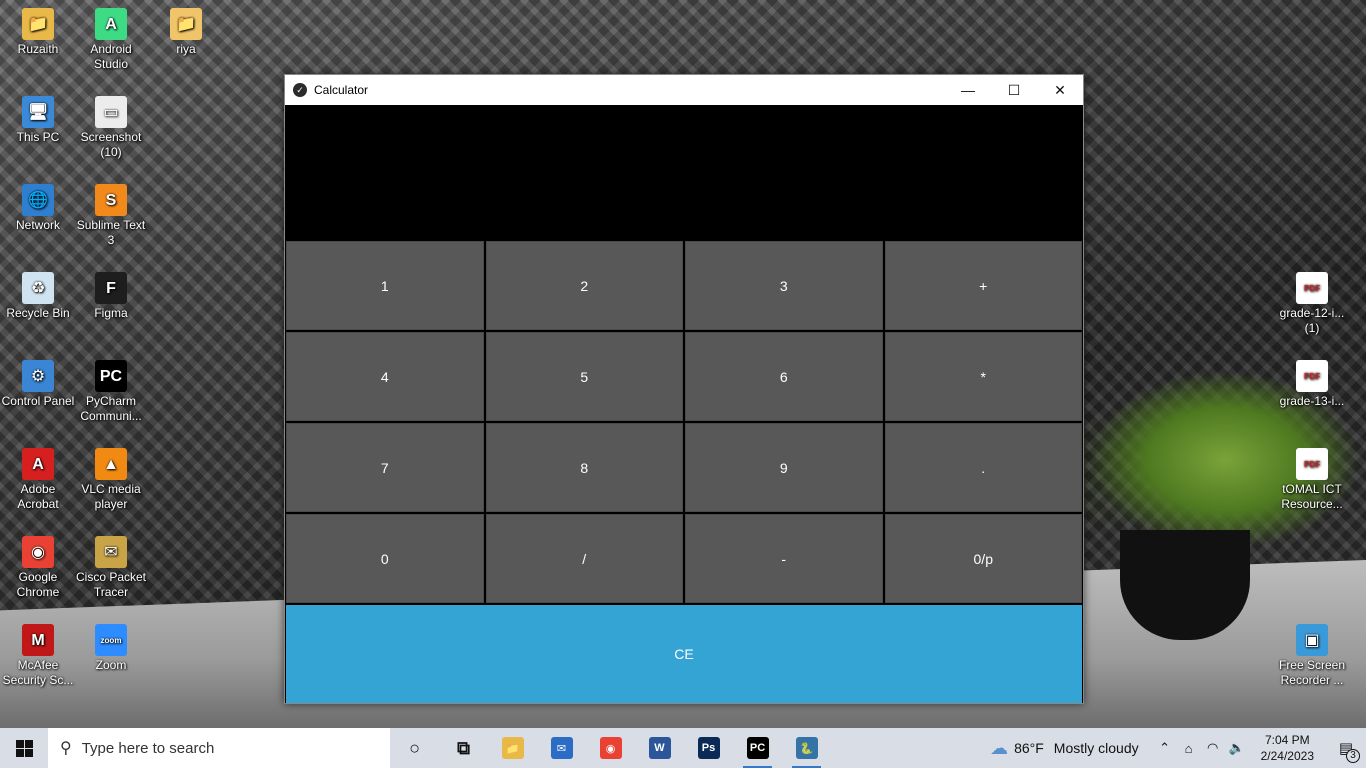  What do you see at coordinates (38, 120) in the screenshot?
I see `desktop-icon: 🖥 This PC` at bounding box center [38, 120].